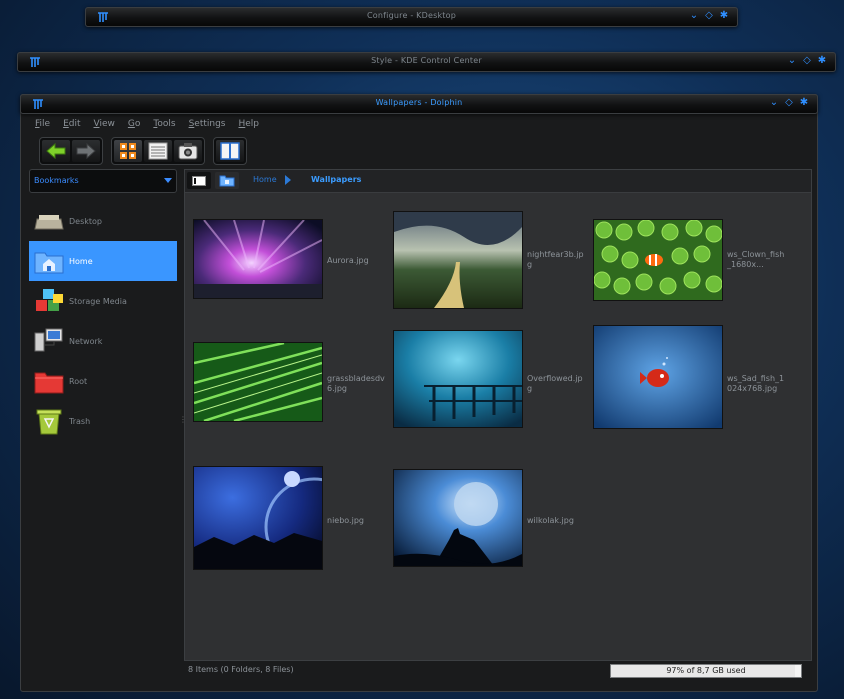  I want to click on menu-view: View, so click(104, 124).